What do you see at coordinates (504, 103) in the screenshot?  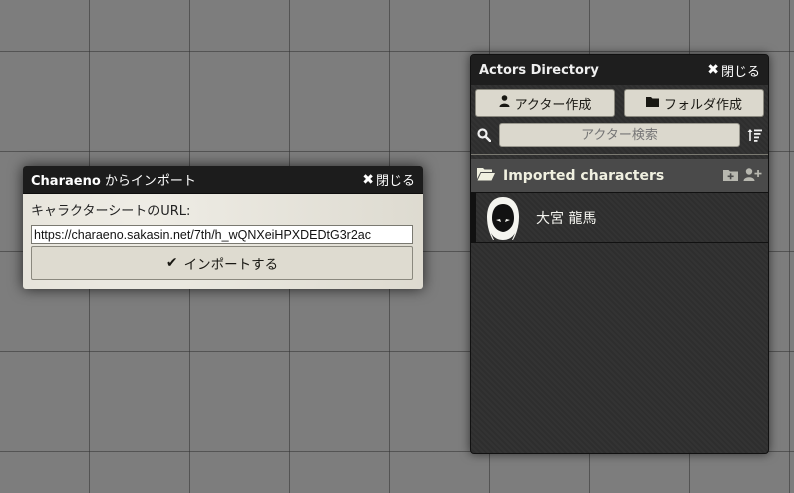 I see `user-icon` at bounding box center [504, 103].